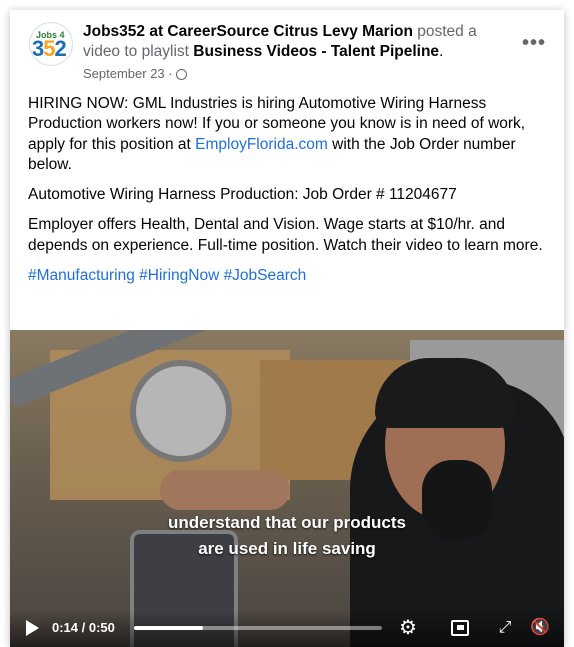 The image size is (574, 647). Describe the element at coordinates (128, 73) in the screenshot. I see `post-date: September 23 ·` at that location.